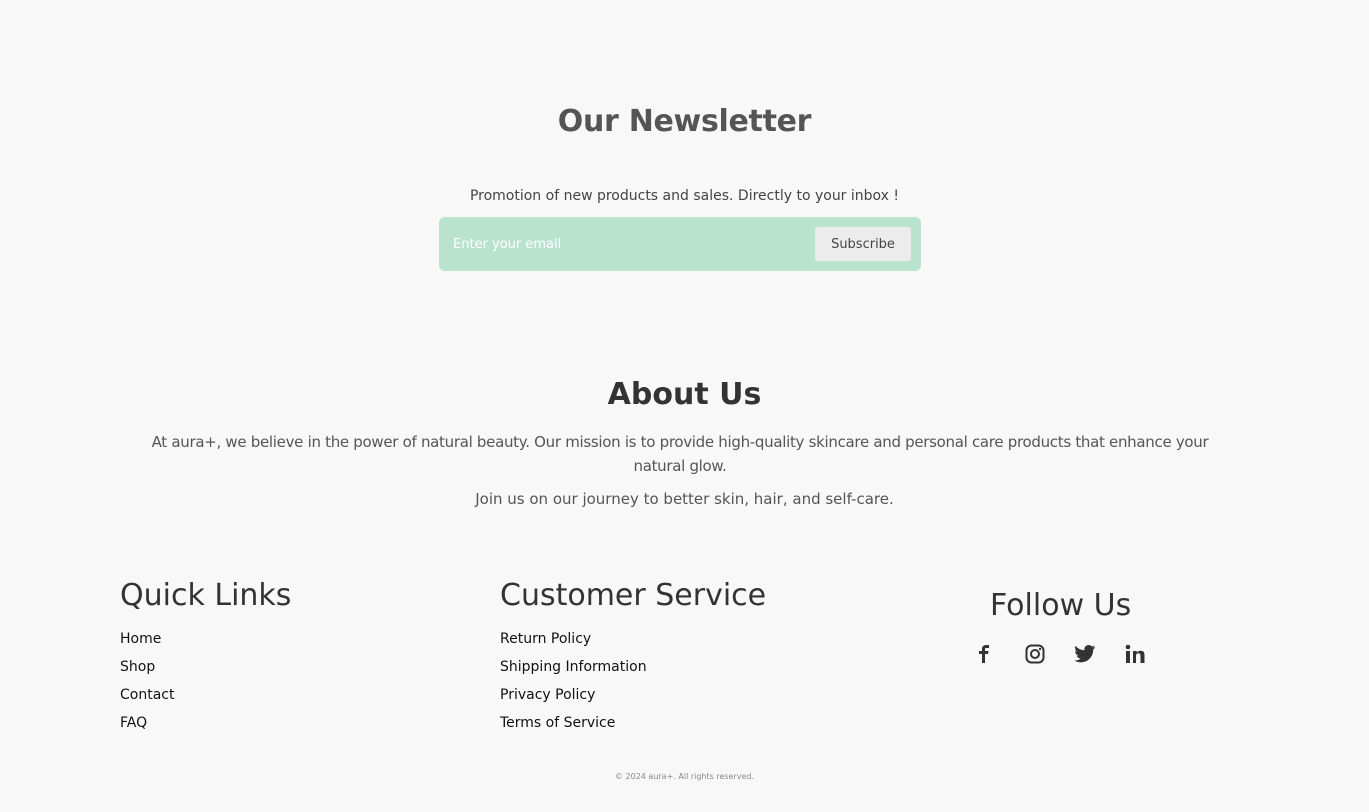 The width and height of the screenshot is (1369, 812). Describe the element at coordinates (147, 723) in the screenshot. I see `quick-link-faq: FAQ` at that location.